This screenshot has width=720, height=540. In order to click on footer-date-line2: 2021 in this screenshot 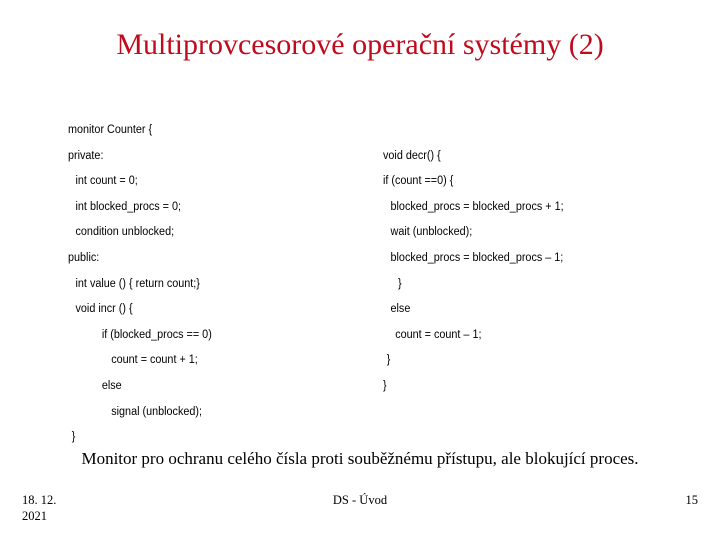, I will do `click(34, 516)`.